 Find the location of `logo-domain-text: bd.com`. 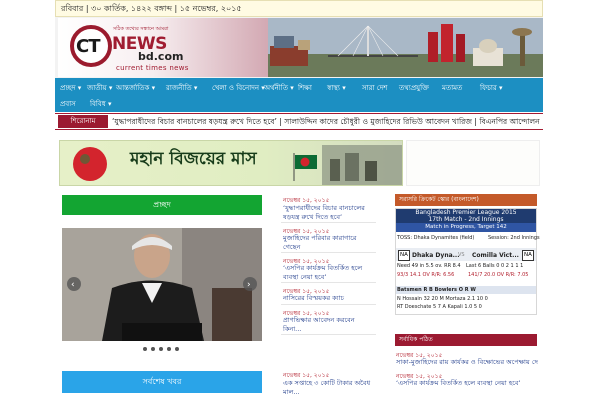

logo-domain-text: bd.com is located at coordinates (161, 56).